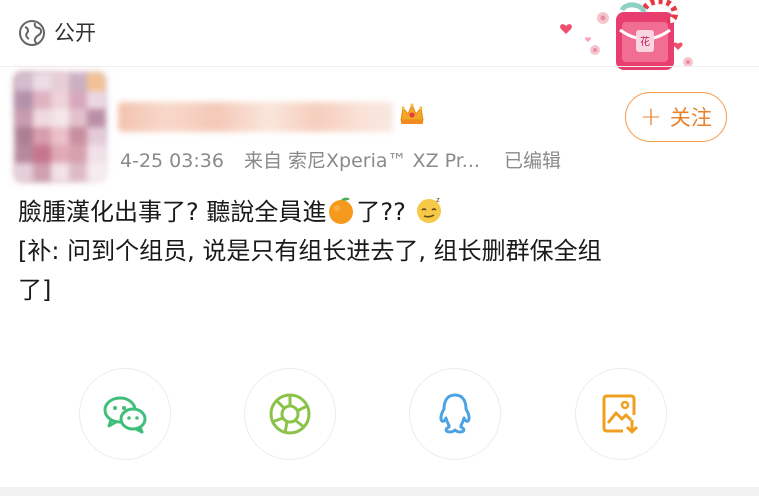  I want to click on moments-icon, so click(290, 414).